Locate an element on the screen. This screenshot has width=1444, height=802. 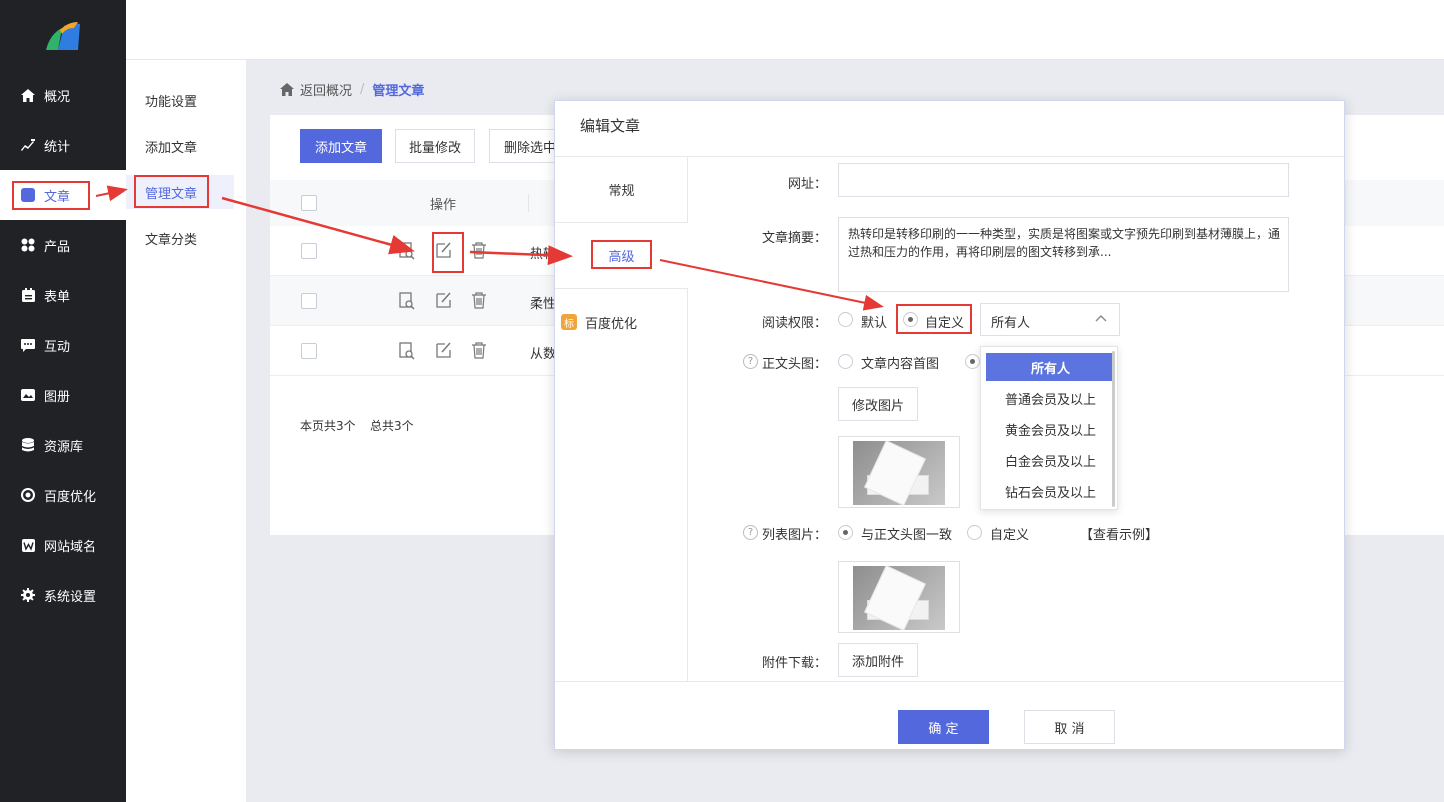
op-column-header: 操作 is located at coordinates (443, 205).